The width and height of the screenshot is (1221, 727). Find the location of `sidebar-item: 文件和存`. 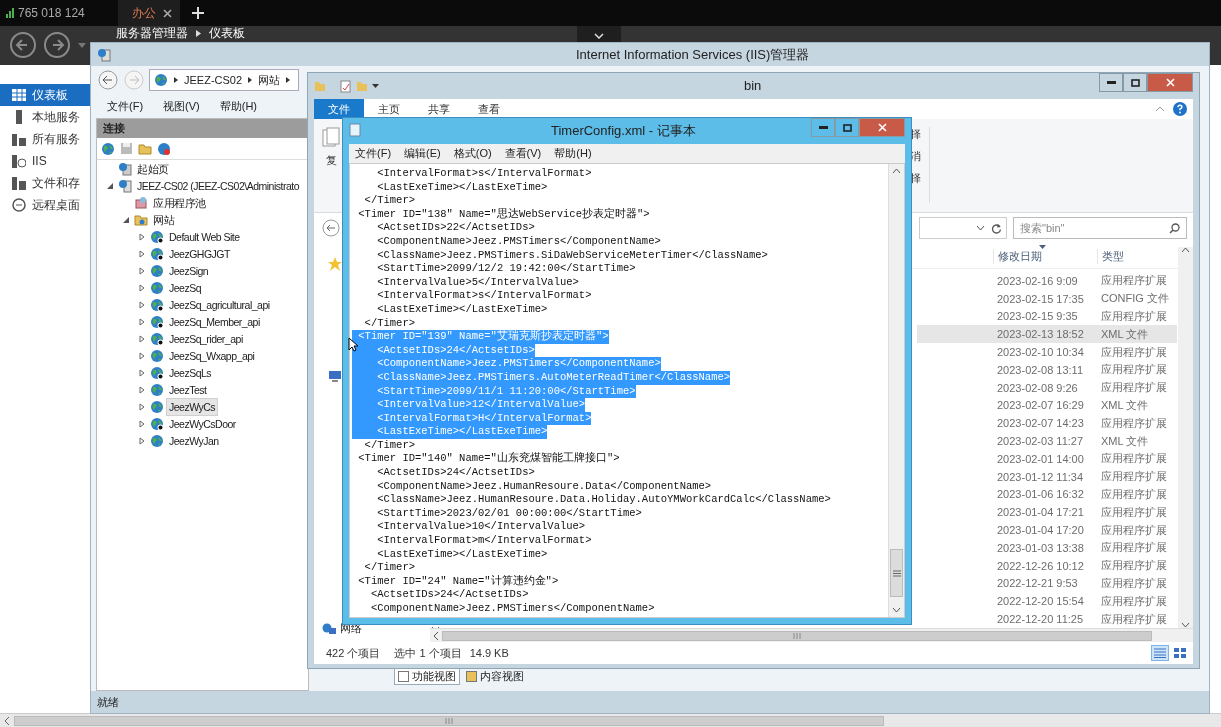

sidebar-item: 文件和存 is located at coordinates (45, 183).